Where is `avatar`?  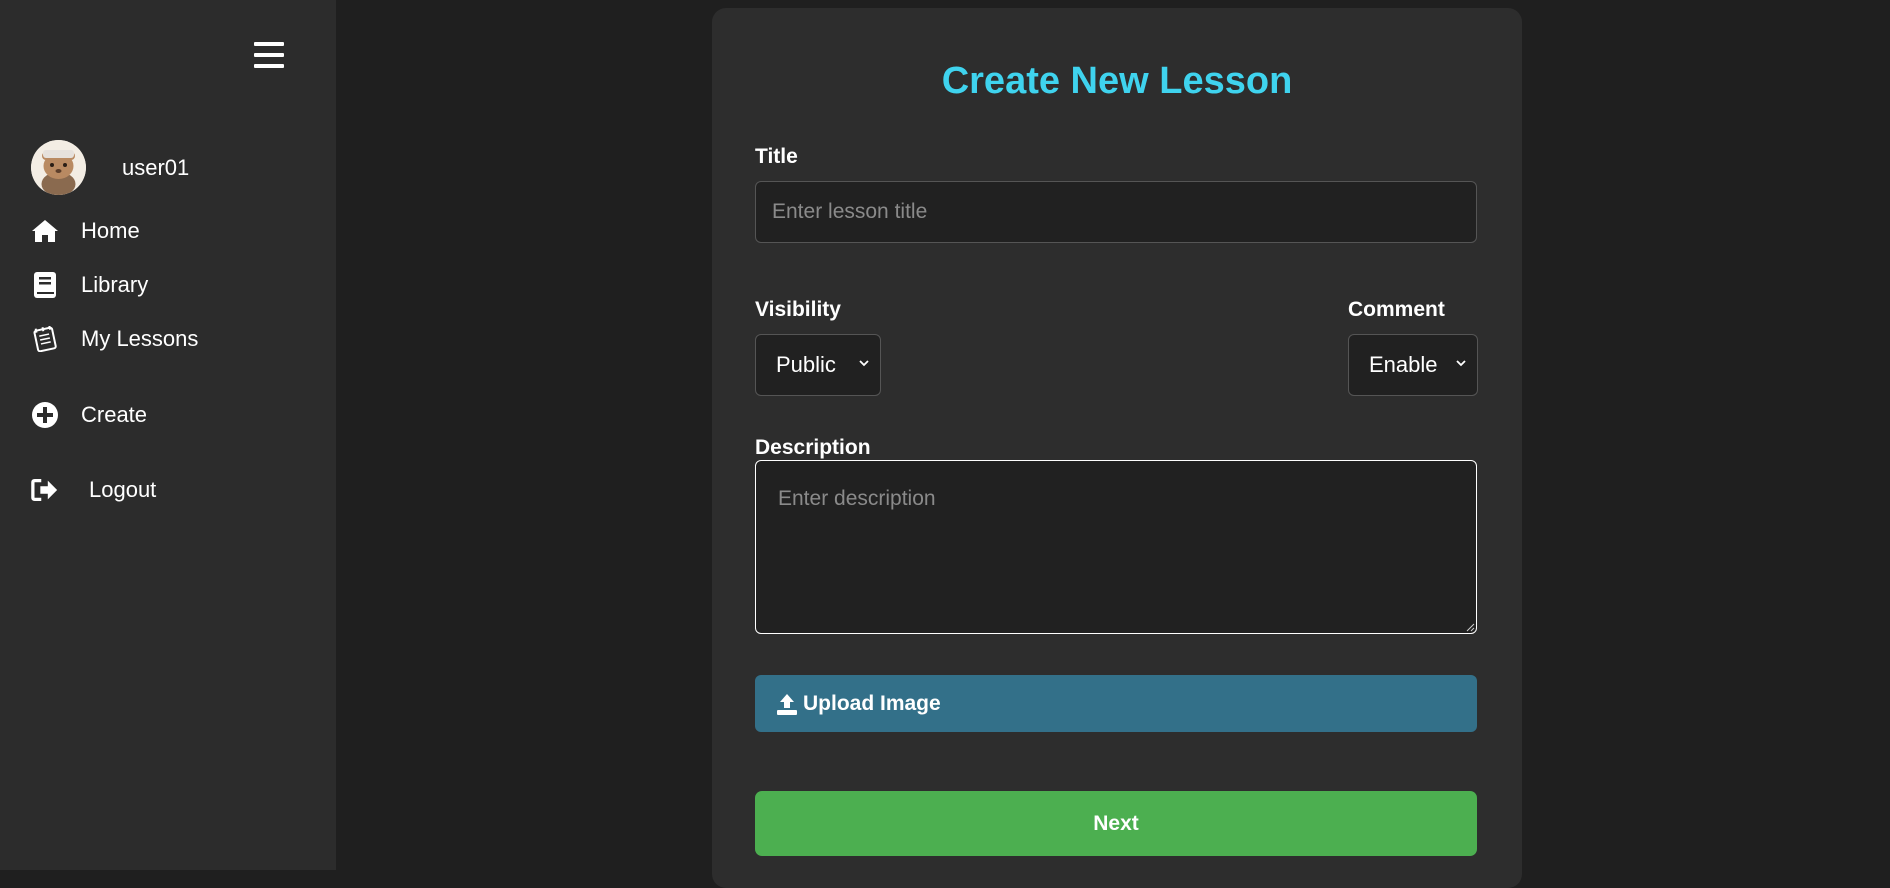
avatar is located at coordinates (58, 167).